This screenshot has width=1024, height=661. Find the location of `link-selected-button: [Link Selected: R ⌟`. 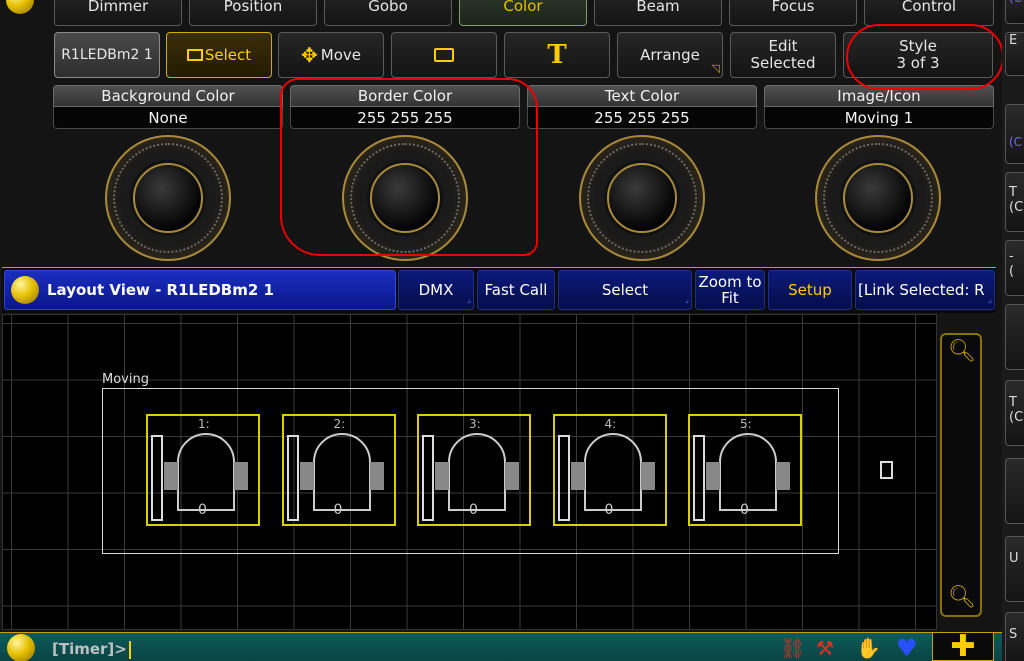

link-selected-button: [Link Selected: R ⌟ is located at coordinates (925, 290).